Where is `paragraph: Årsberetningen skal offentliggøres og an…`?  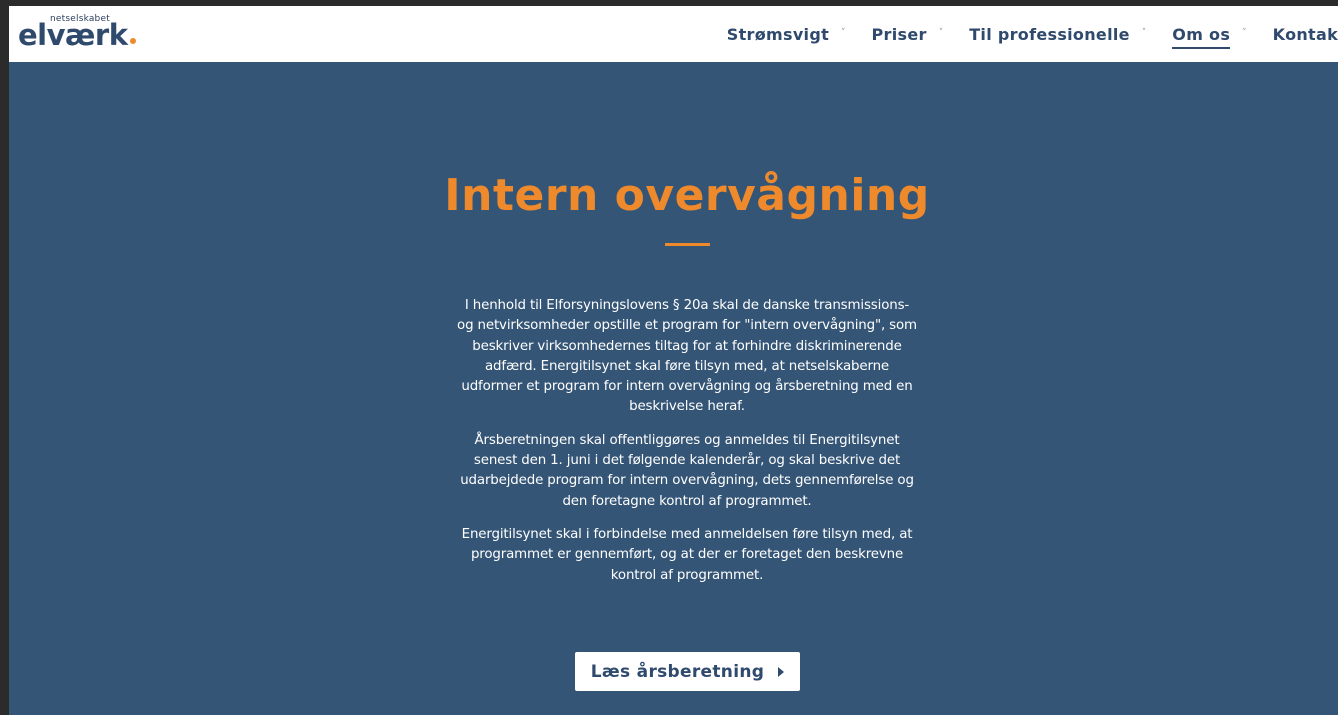
paragraph: Årsberetningen skal offentliggøres og an… is located at coordinates (687, 470).